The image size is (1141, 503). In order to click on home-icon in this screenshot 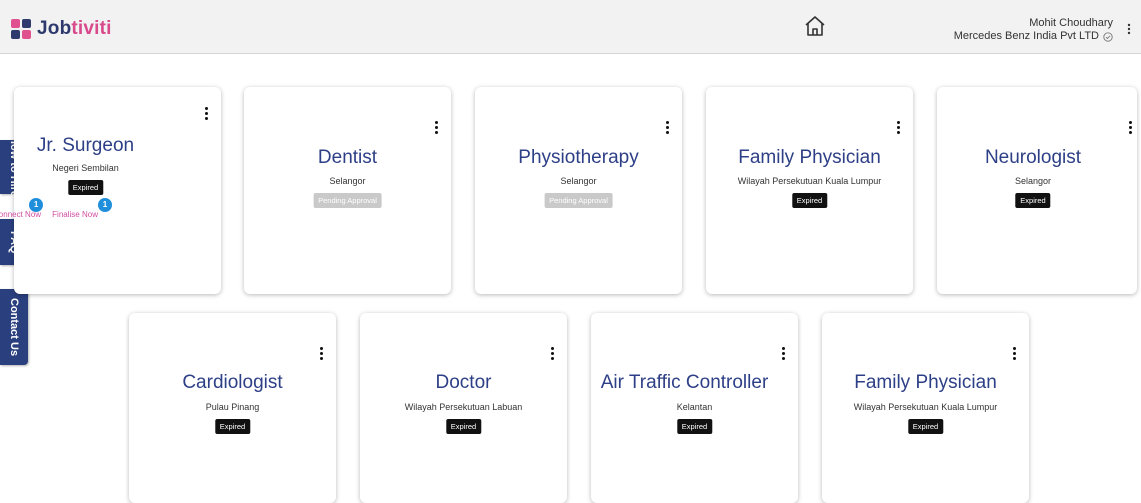, I will do `click(815, 26)`.